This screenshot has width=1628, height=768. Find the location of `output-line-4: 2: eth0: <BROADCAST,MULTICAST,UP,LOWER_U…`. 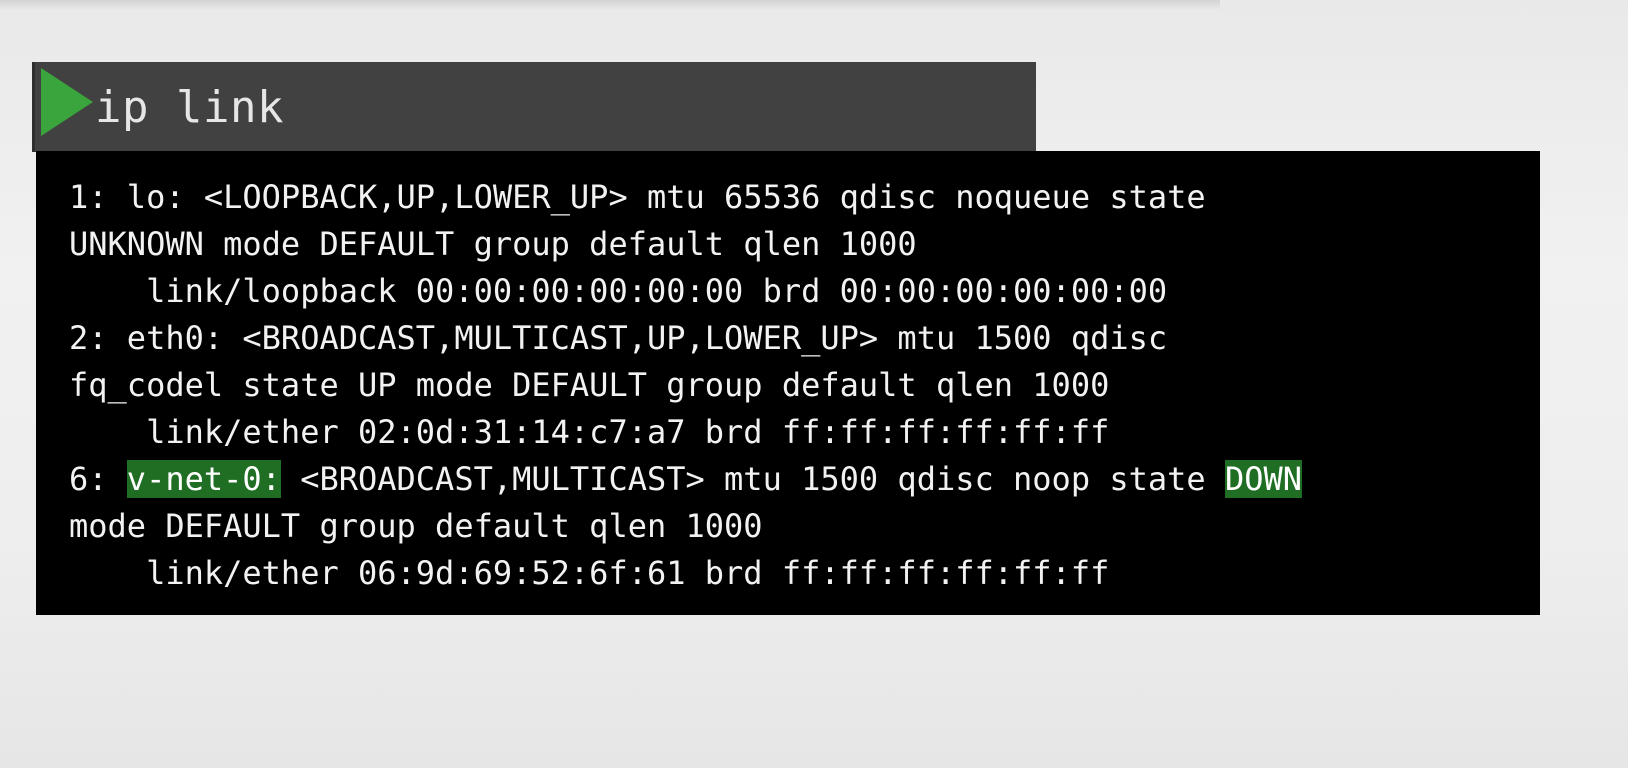

output-line-4: 2: eth0: <BROADCAST,MULTICAST,UP,LOWER_U… is located at coordinates (618, 338).